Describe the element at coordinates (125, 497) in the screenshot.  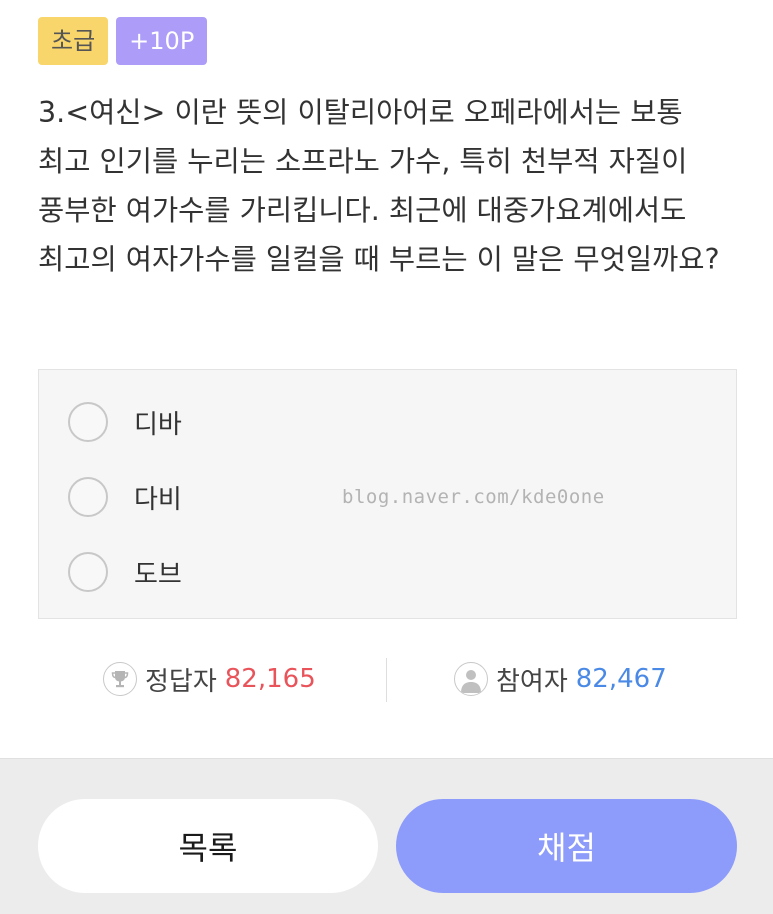
I see `answer-option: 다비` at that location.